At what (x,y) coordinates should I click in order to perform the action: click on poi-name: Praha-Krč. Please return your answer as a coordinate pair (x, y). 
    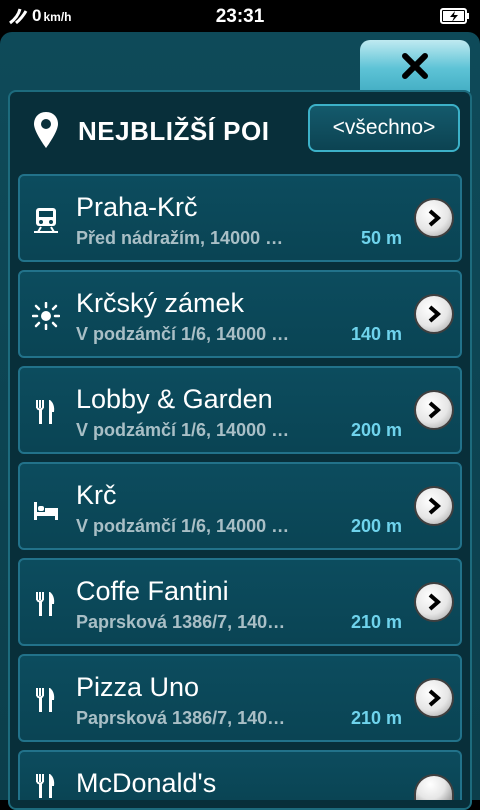
    Looking at the image, I should click on (137, 207).